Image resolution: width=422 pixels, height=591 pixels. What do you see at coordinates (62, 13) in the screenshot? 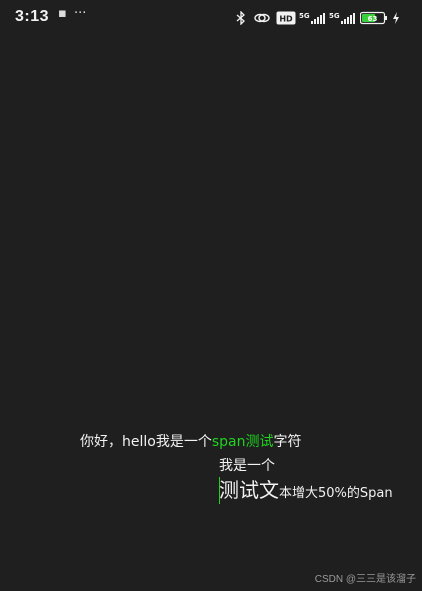
I see `notification-icon: ▪` at bounding box center [62, 13].